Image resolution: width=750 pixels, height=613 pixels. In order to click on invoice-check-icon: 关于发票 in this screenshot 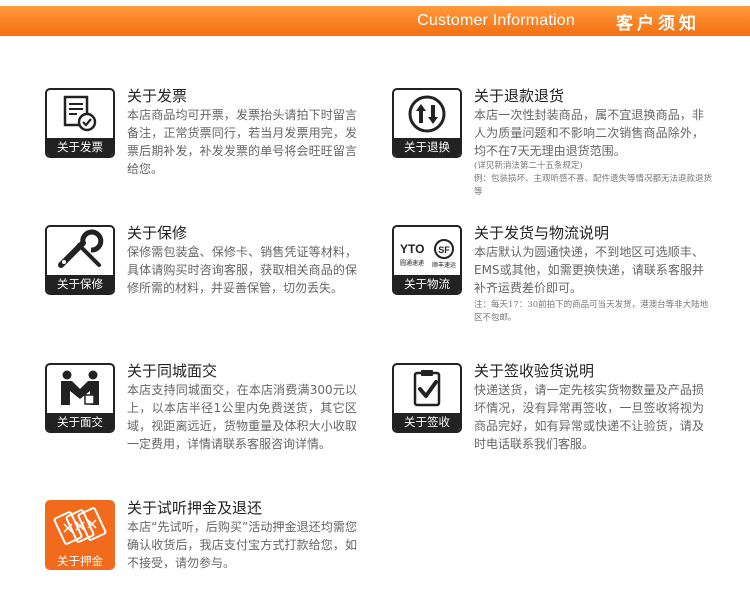, I will do `click(80, 123)`.